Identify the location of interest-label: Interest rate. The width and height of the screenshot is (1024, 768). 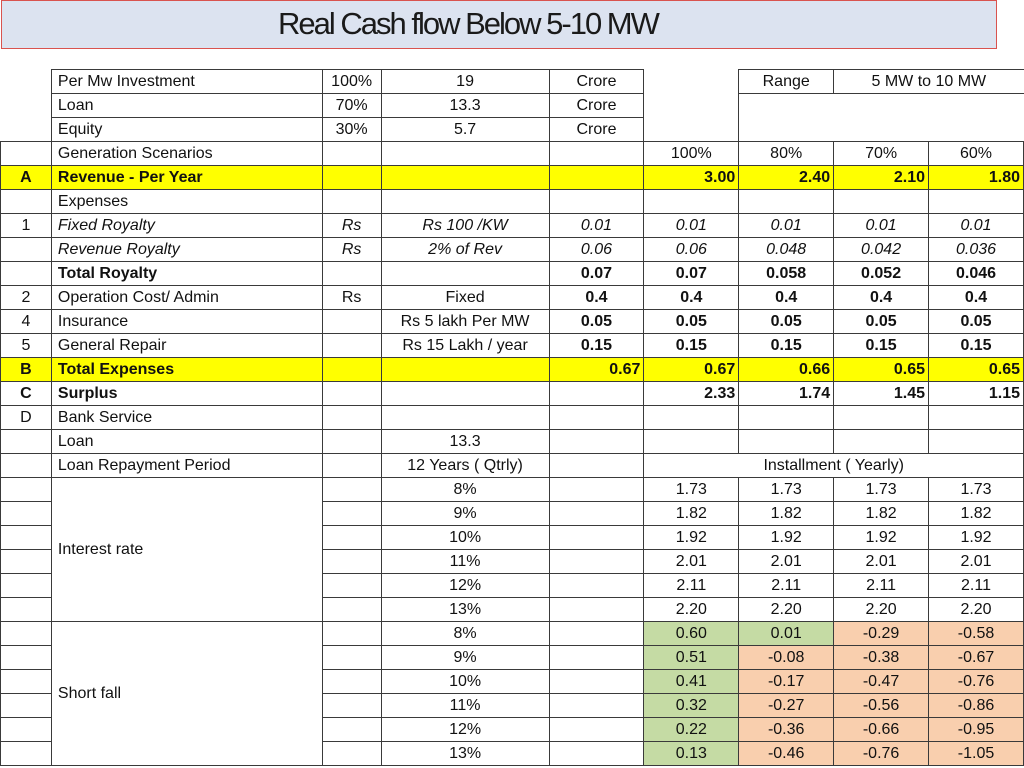
(186, 549).